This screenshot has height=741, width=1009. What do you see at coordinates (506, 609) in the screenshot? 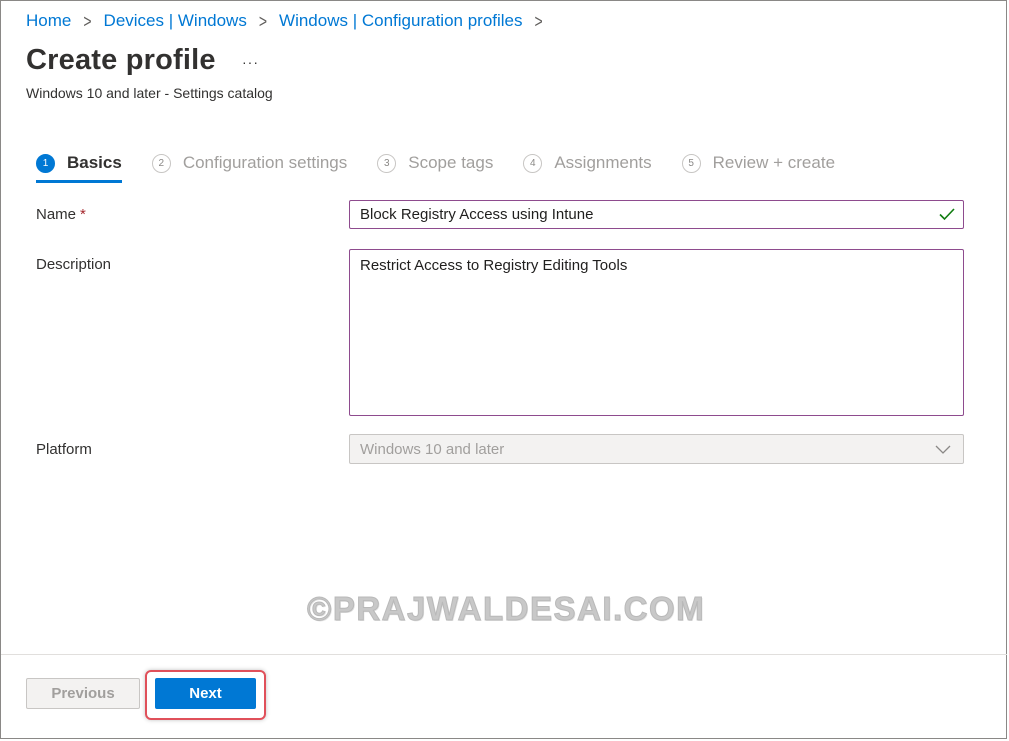
I see `watermark: ©PRAJWALDESAI.COM` at bounding box center [506, 609].